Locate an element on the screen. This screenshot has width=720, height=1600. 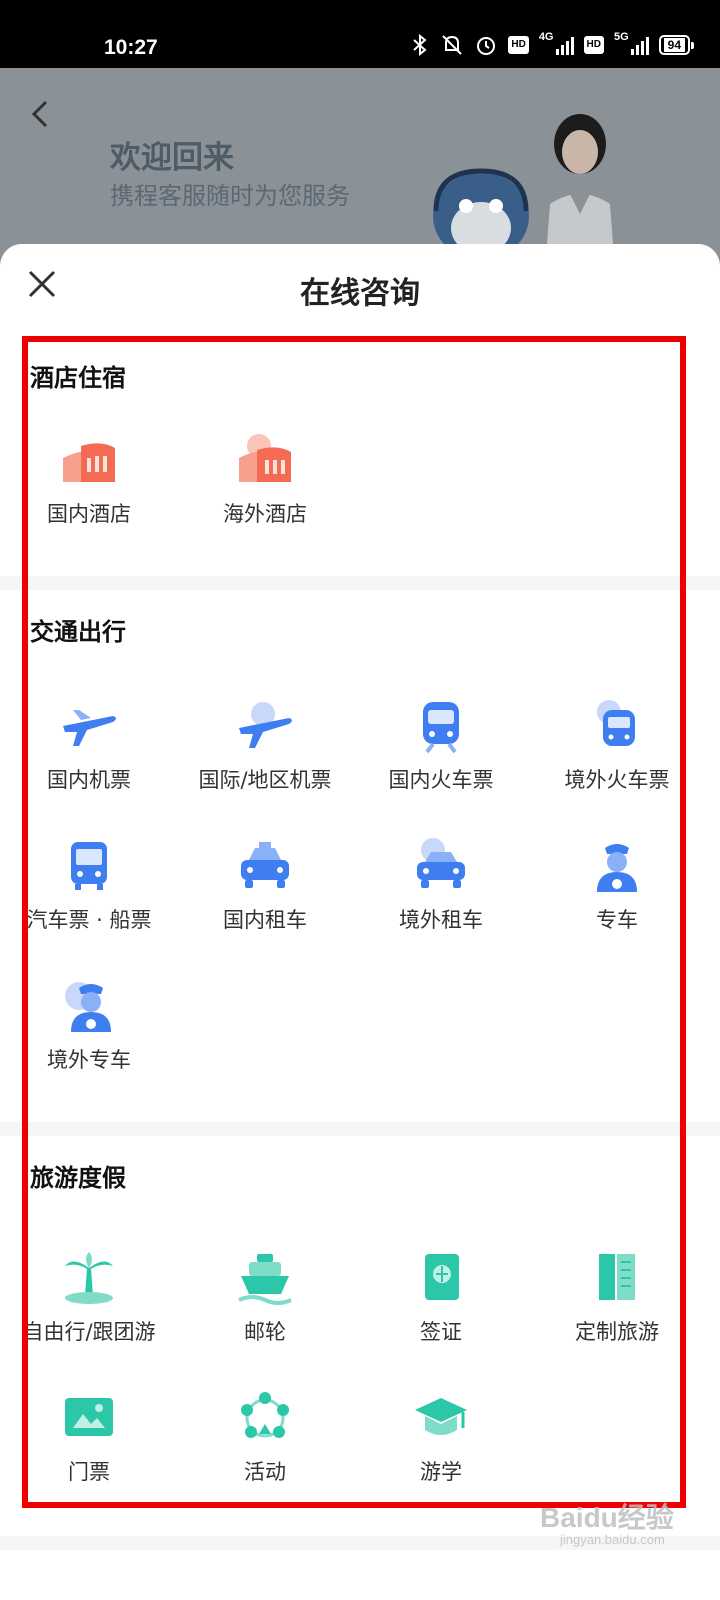
sheet-title: 在线咨询 is located at coordinates (360, 293).